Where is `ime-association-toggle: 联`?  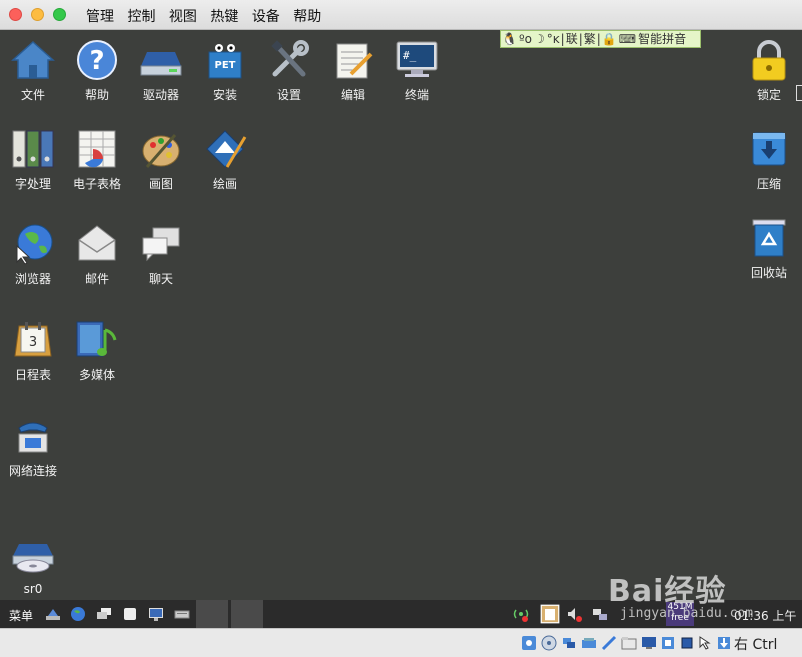 ime-association-toggle: 联 is located at coordinates (572, 39).